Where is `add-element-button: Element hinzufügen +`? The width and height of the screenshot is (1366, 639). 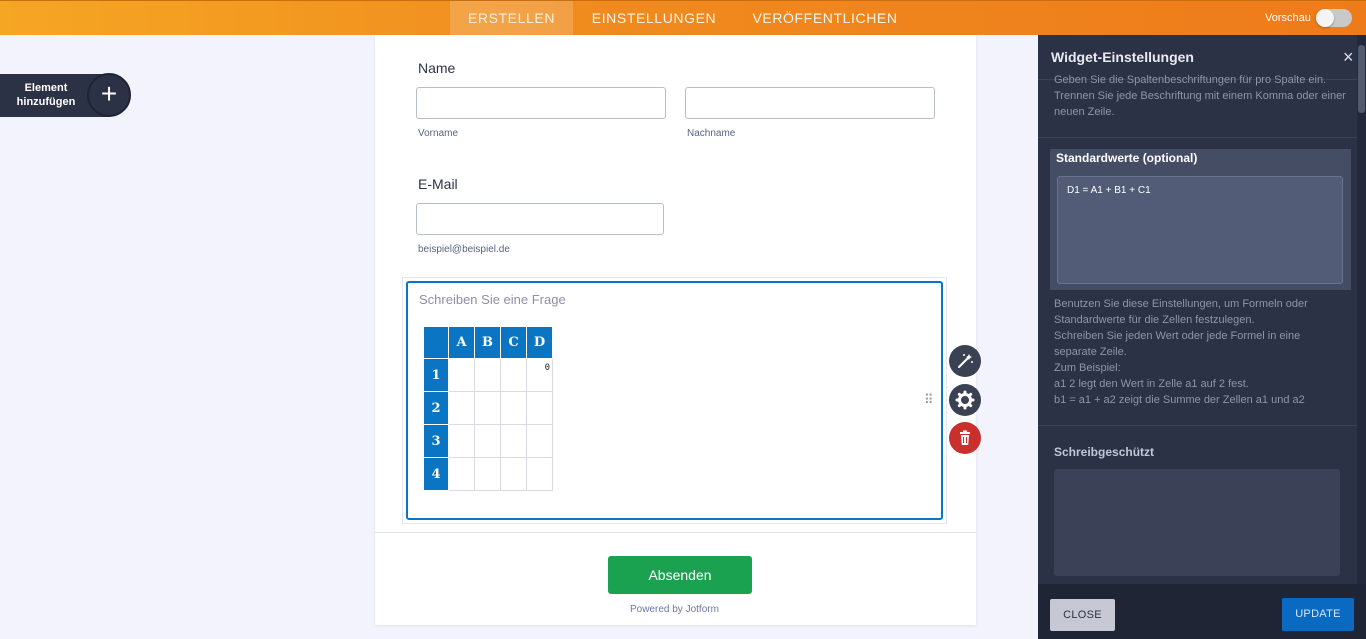
add-element-button: Element hinzufügen + is located at coordinates (65, 95).